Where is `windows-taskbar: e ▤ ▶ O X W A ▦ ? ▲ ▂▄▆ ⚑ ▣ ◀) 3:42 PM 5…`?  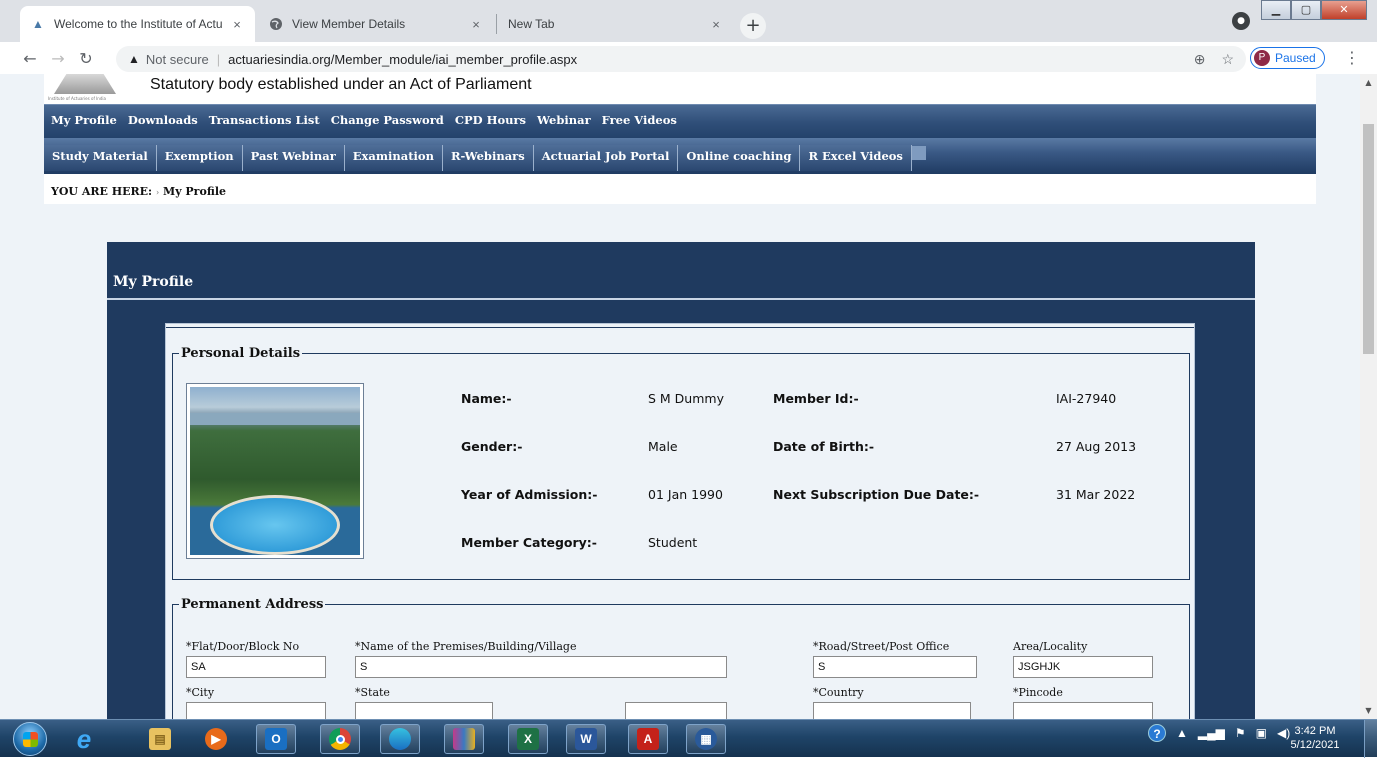
windows-taskbar: e ▤ ▶ O X W A ▦ ? ▲ ▂▄▆ ⚑ ▣ ◀) 3:42 PM 5… is located at coordinates (688, 738).